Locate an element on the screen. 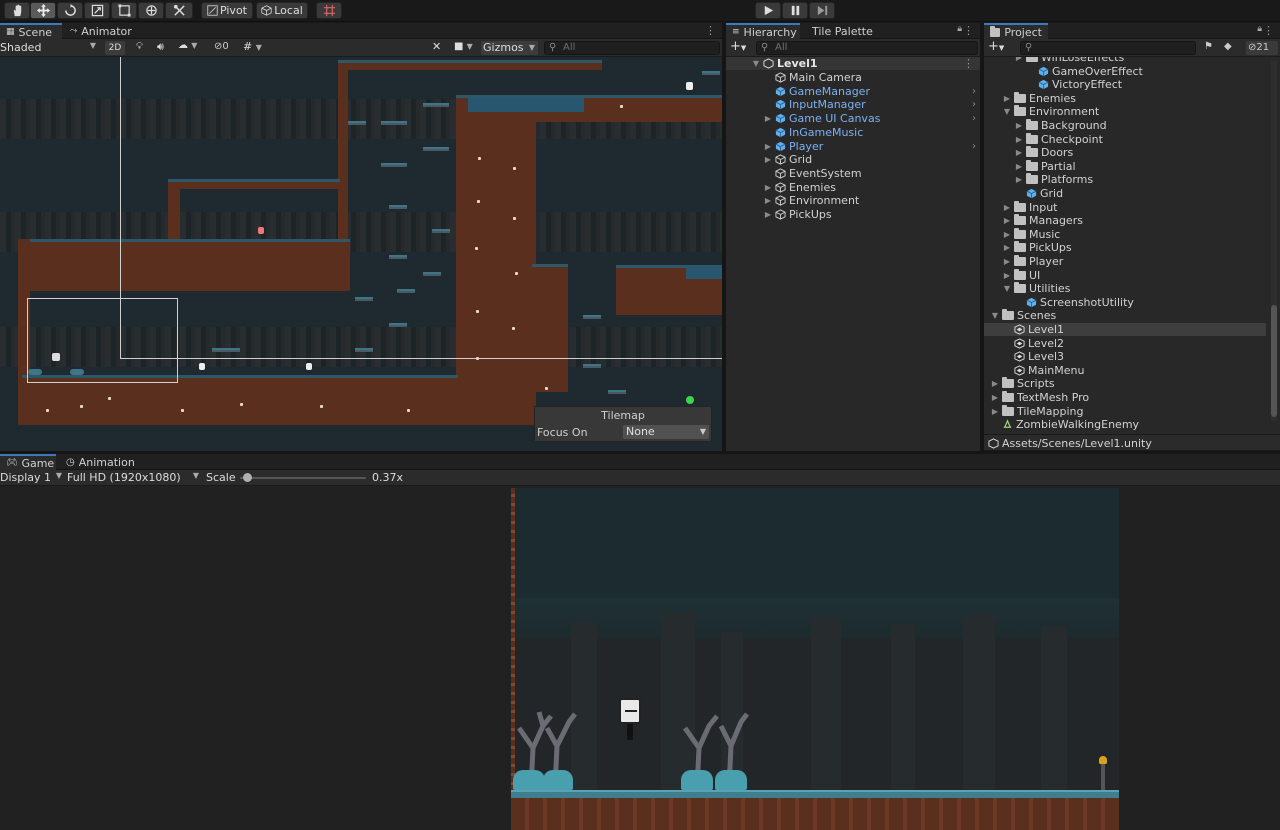  rotate-tool-button is located at coordinates (70, 10).